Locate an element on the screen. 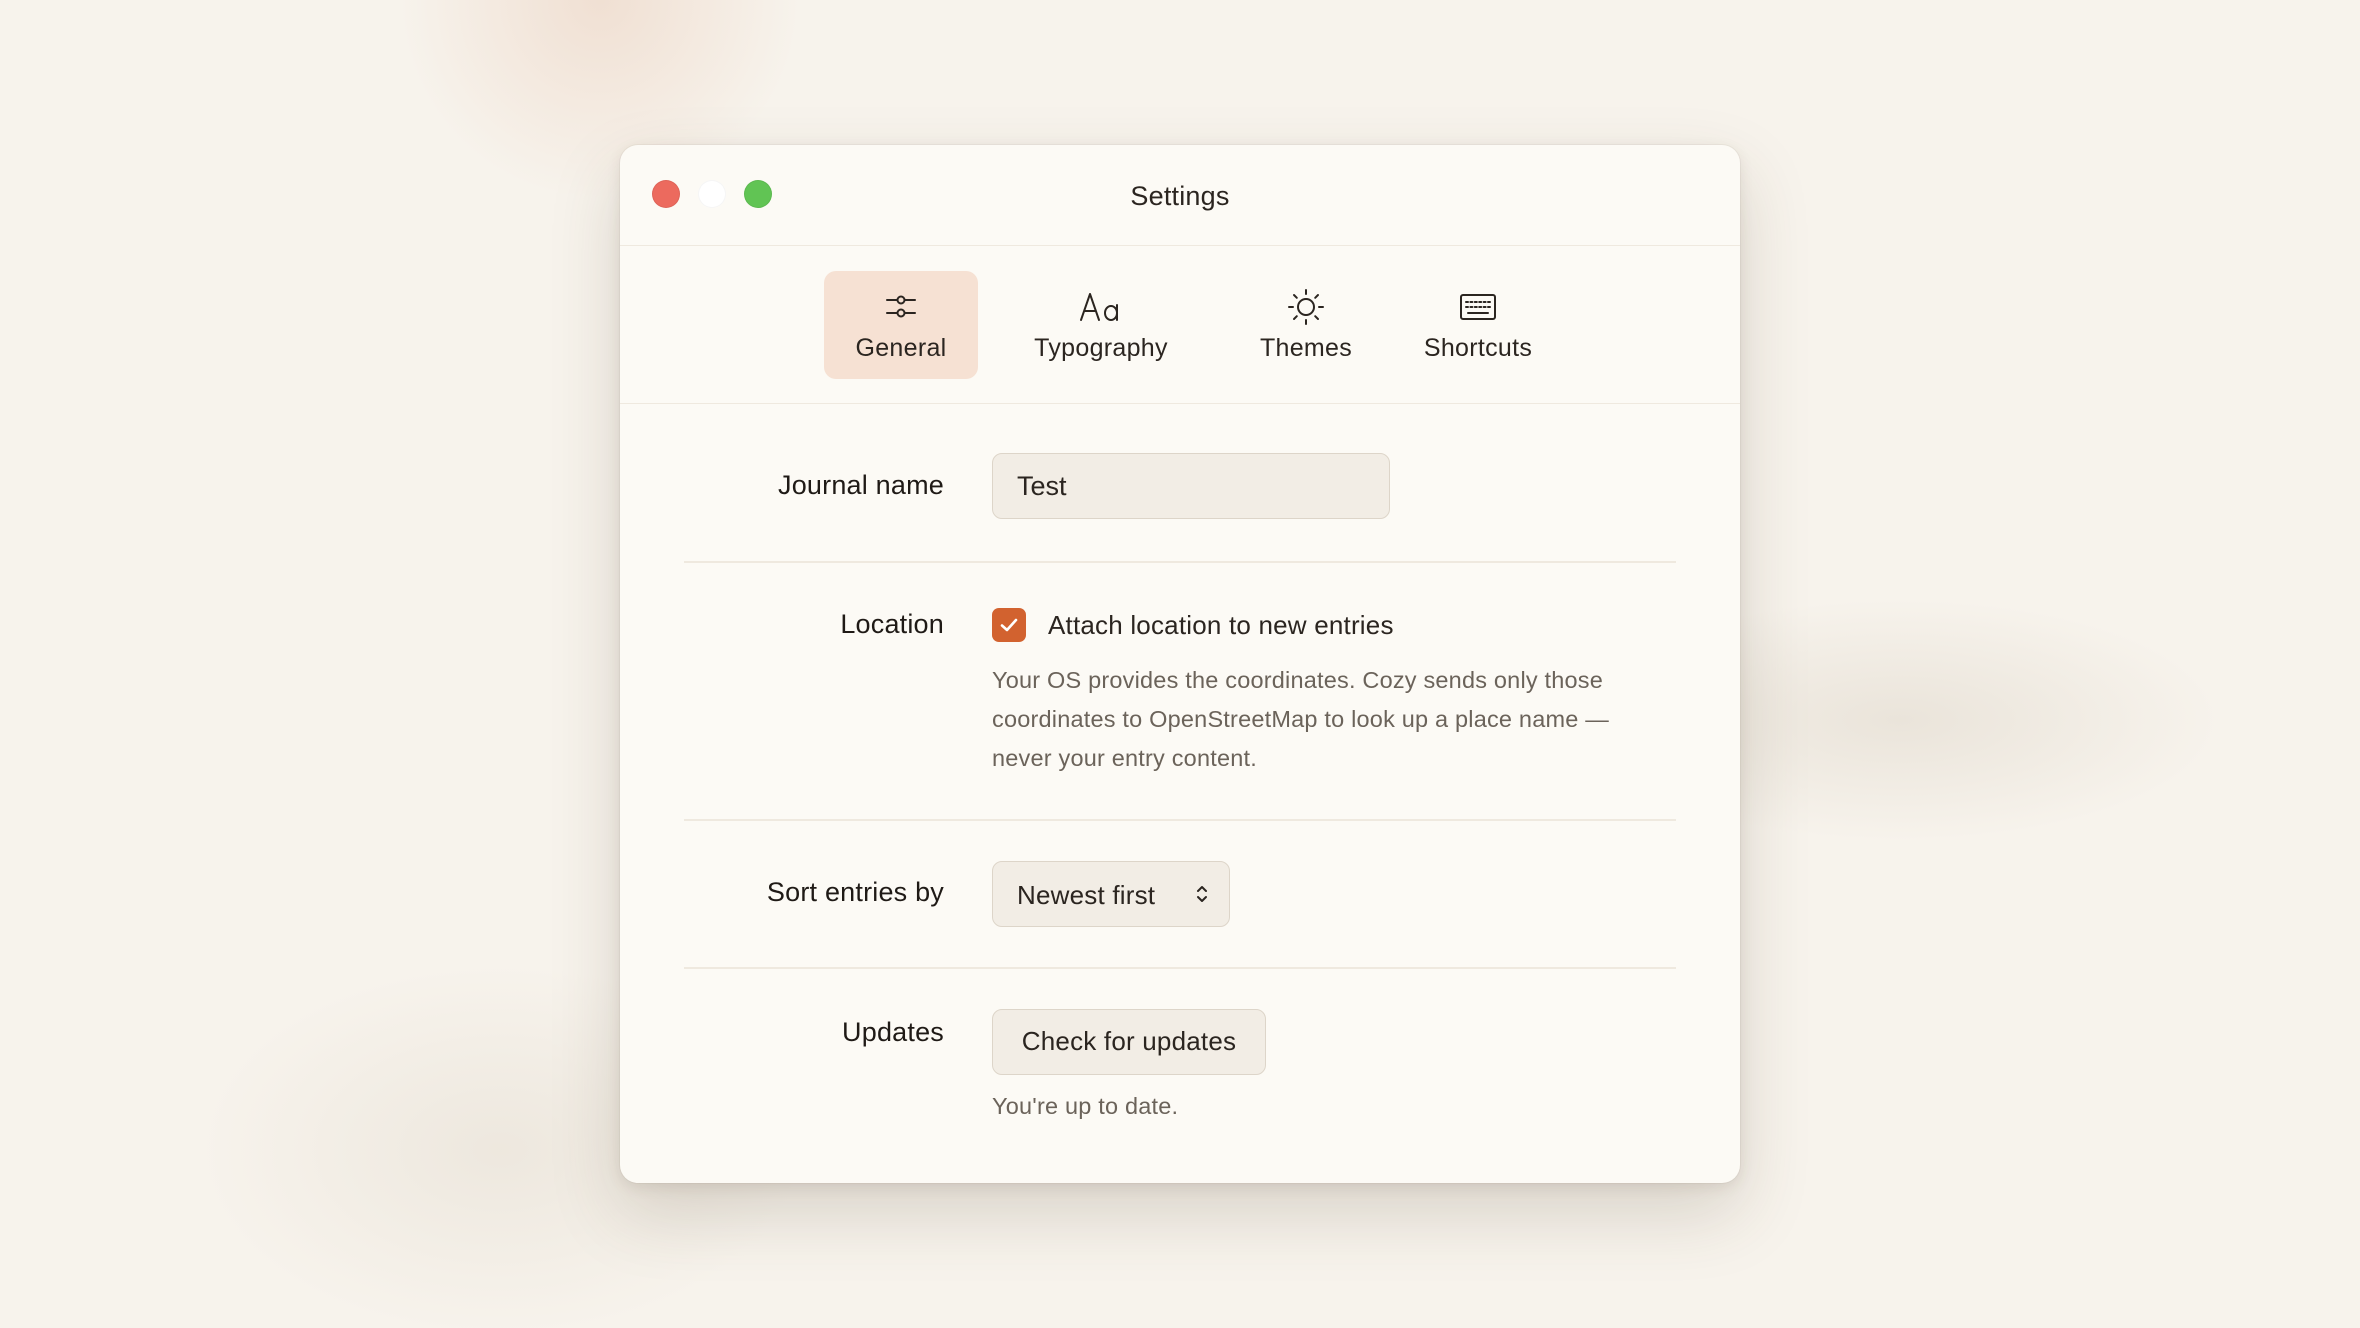  typography-icon is located at coordinates (1101, 307).